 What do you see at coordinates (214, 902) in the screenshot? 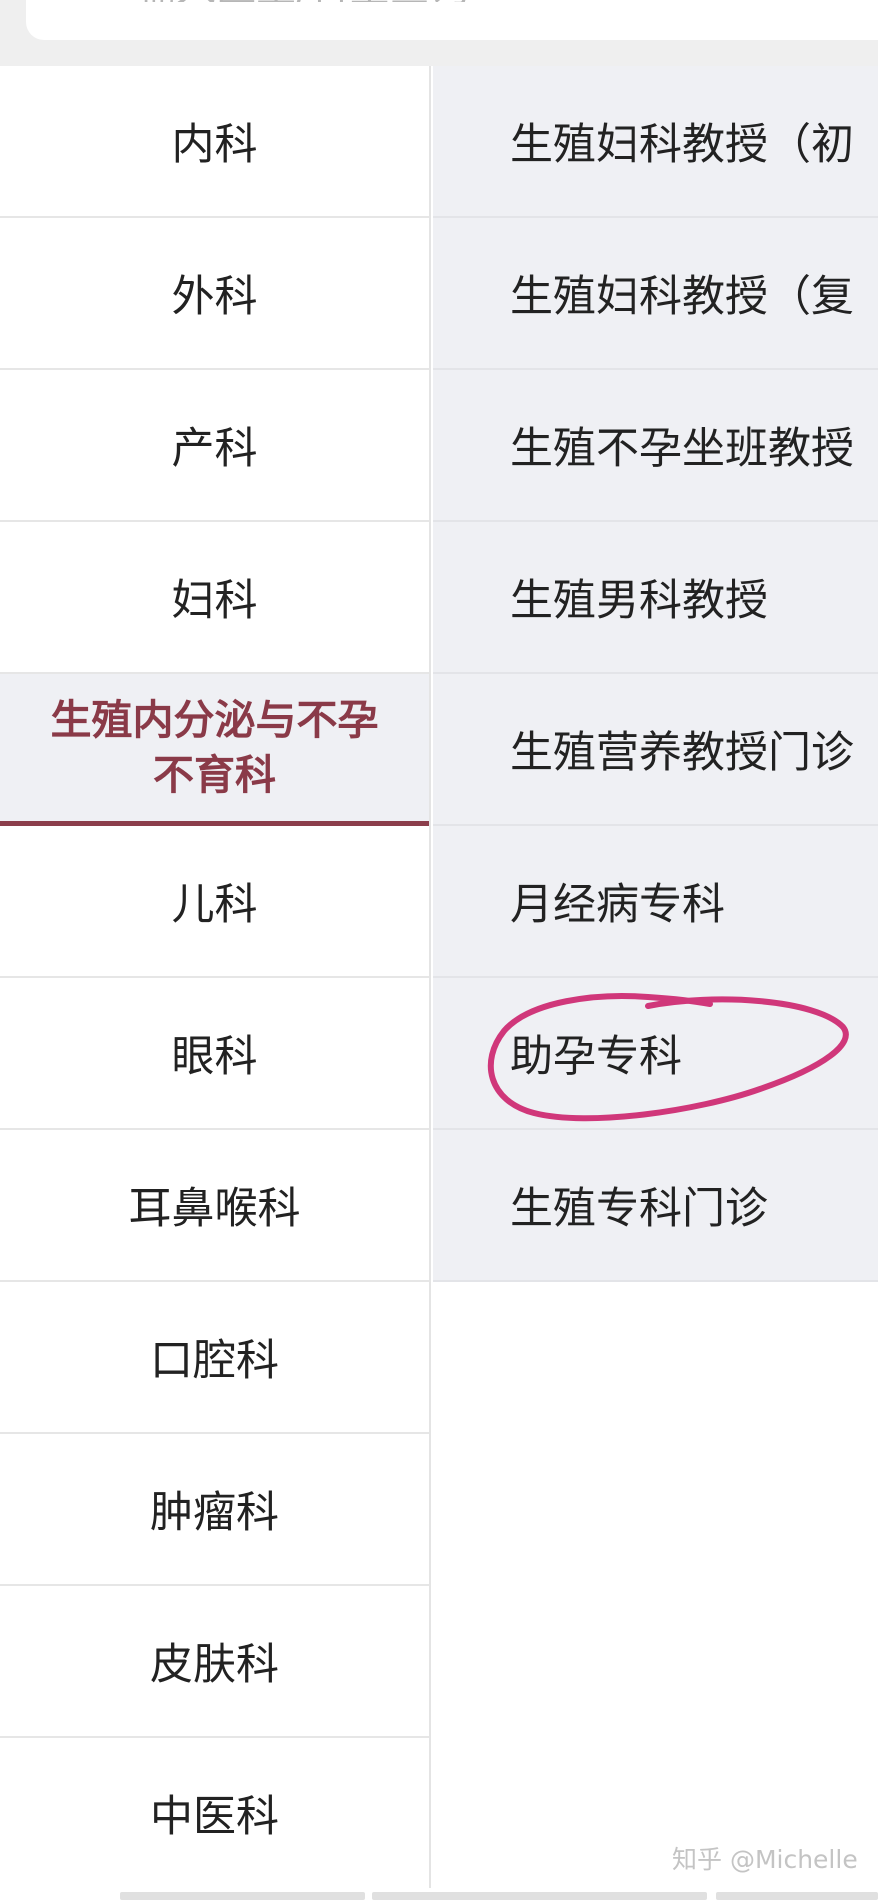
I see `department-item-pediatrics: 儿科` at bounding box center [214, 902].